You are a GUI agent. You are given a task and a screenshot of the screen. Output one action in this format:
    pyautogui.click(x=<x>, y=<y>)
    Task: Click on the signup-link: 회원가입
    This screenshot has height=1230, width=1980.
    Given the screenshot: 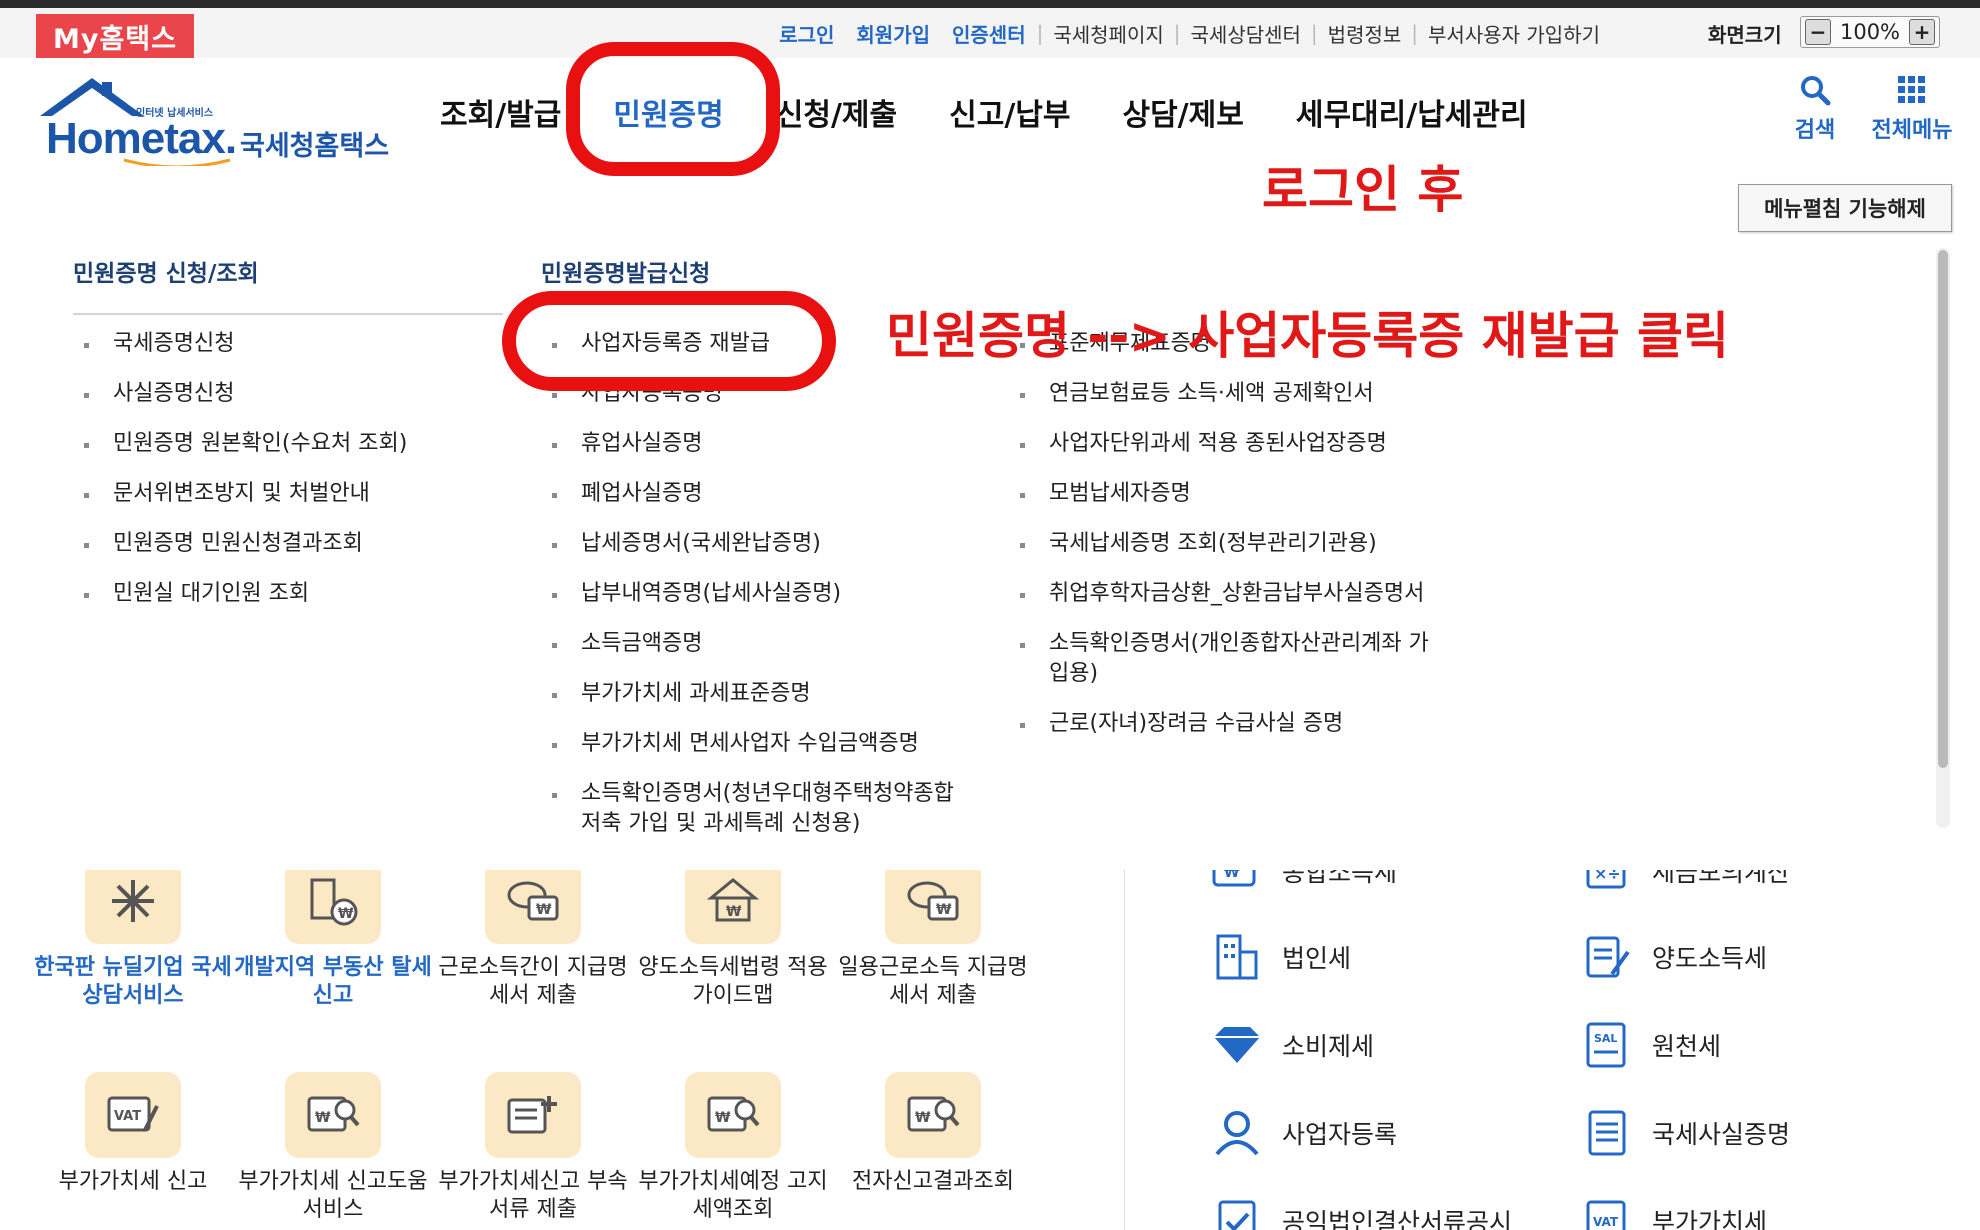 What is the action you would take?
    pyautogui.click(x=893, y=33)
    